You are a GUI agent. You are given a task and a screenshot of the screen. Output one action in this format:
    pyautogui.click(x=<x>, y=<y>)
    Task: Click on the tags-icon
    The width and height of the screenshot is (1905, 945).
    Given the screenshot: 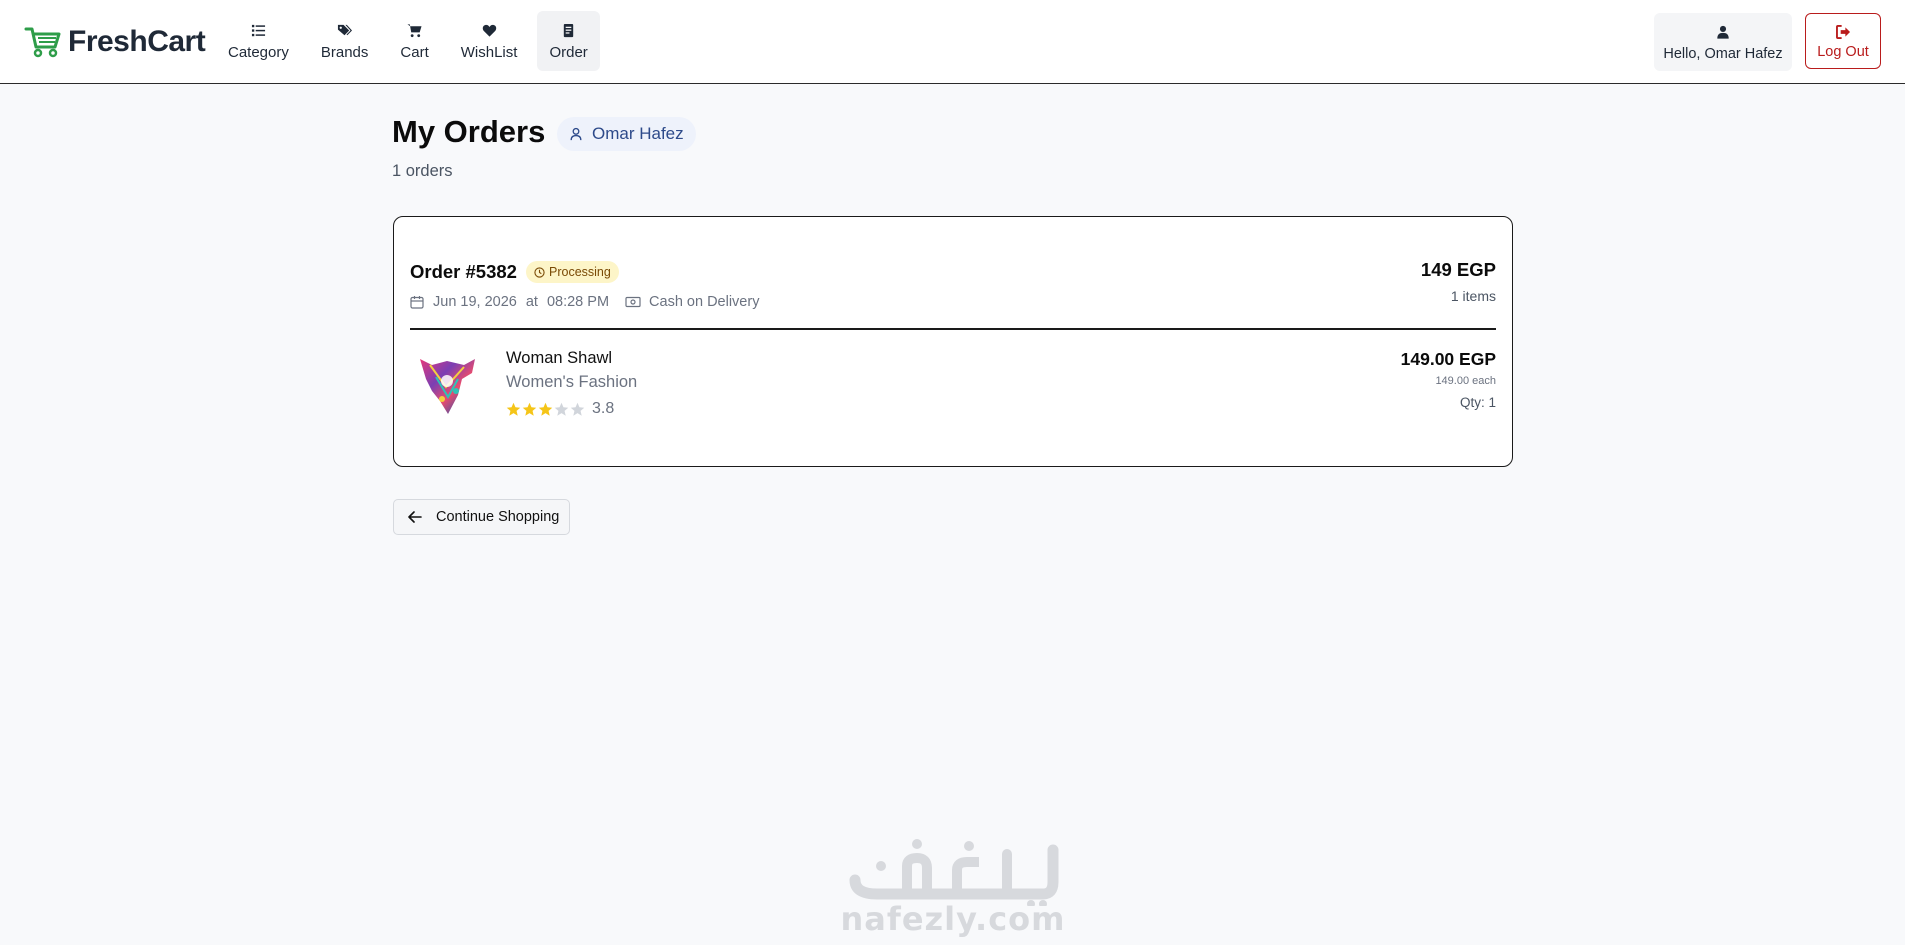 What is the action you would take?
    pyautogui.click(x=345, y=30)
    